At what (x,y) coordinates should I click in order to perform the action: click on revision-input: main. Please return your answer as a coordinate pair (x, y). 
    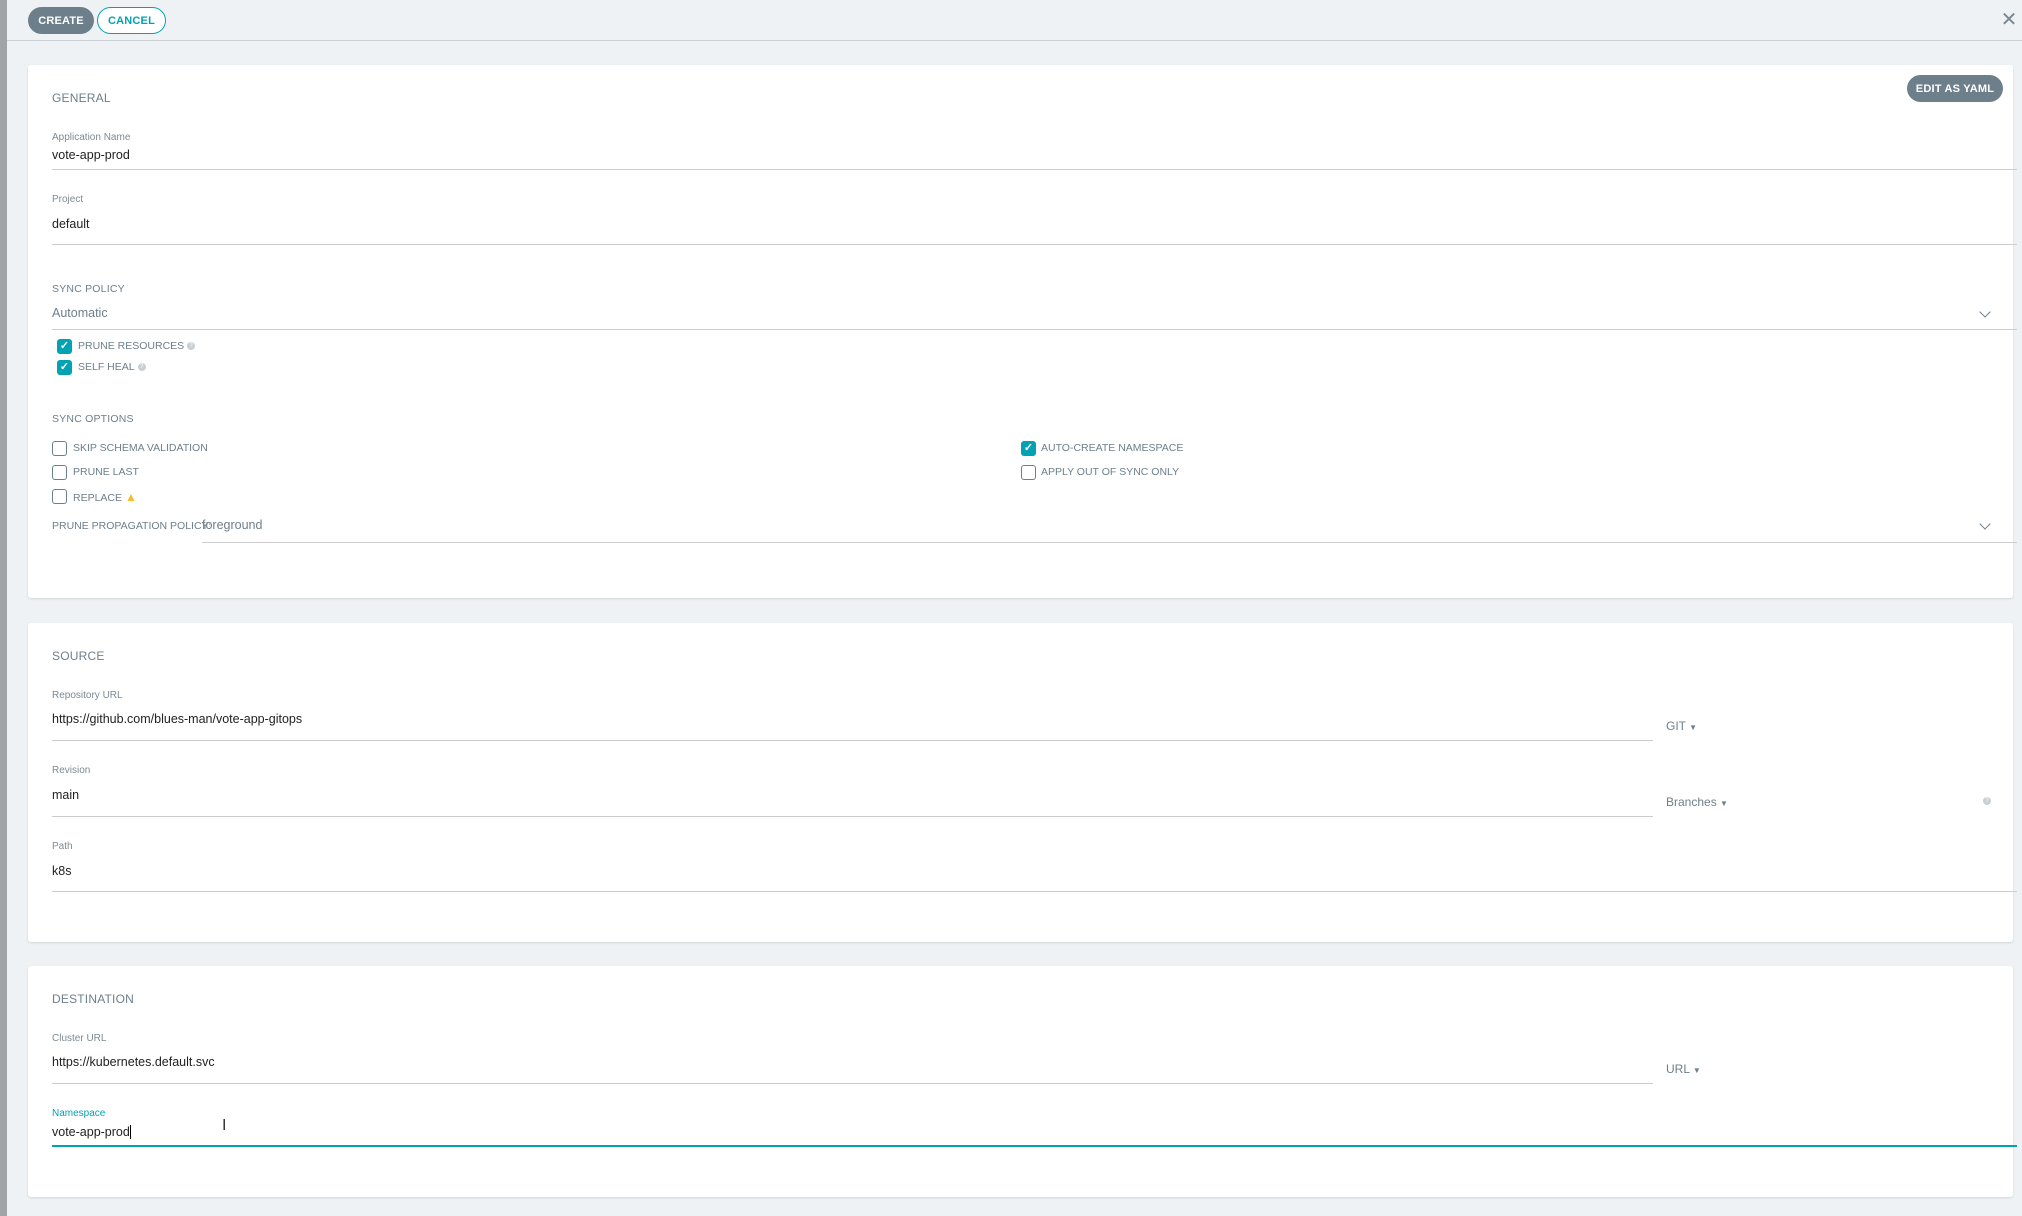
    Looking at the image, I should click on (65, 795).